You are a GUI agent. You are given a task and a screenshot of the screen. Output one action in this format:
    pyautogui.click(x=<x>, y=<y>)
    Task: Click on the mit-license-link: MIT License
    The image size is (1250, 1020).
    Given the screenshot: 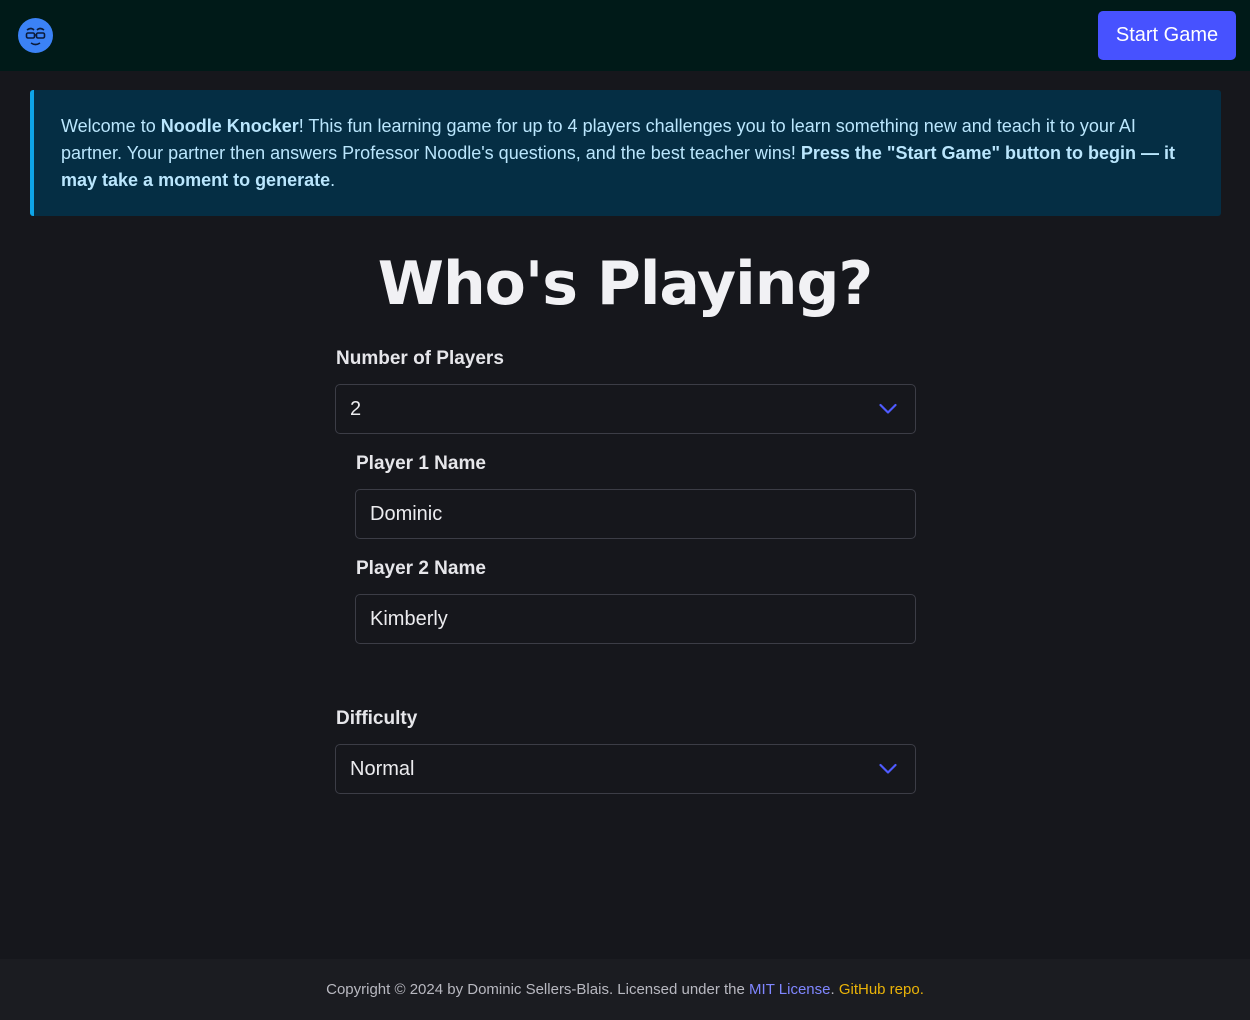 What is the action you would take?
    pyautogui.click(x=789, y=989)
    